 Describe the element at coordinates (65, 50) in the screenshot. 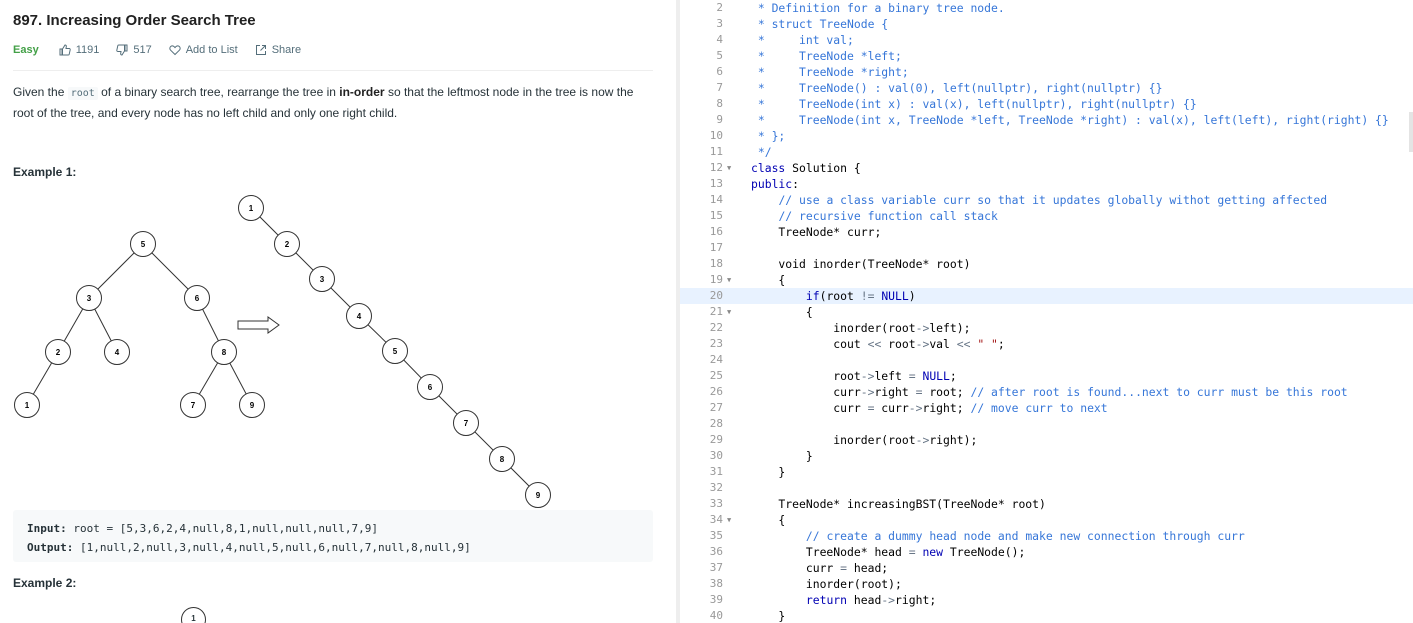

I see `thumbs-up-icon` at that location.